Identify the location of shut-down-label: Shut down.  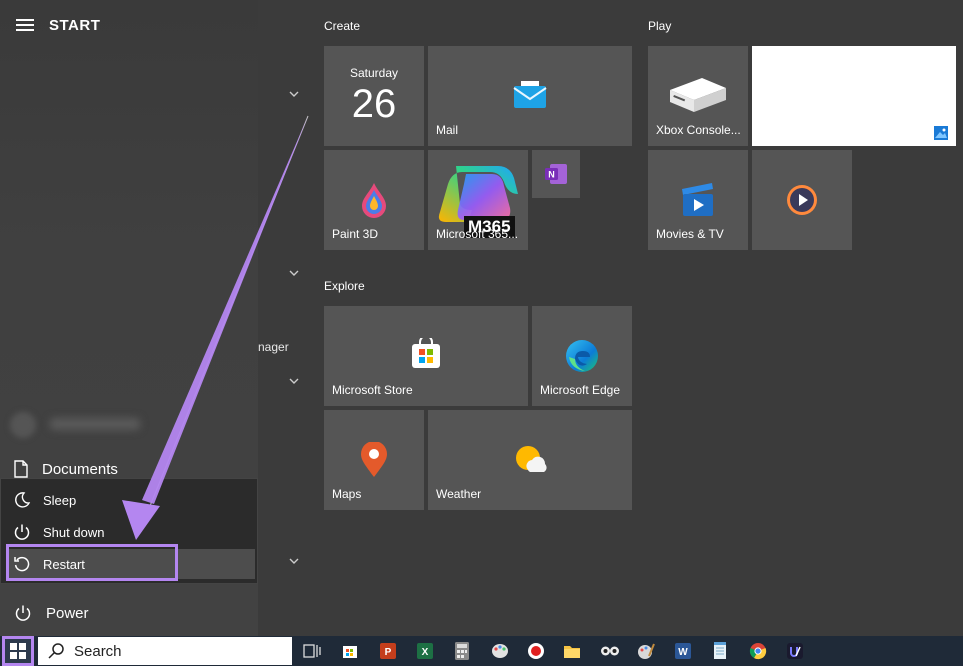
(74, 532).